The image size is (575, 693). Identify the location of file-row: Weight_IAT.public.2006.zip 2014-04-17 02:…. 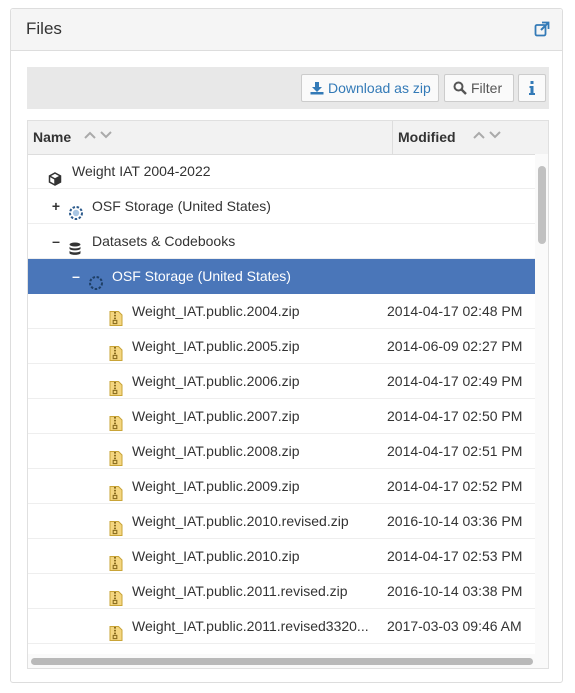
(281, 381).